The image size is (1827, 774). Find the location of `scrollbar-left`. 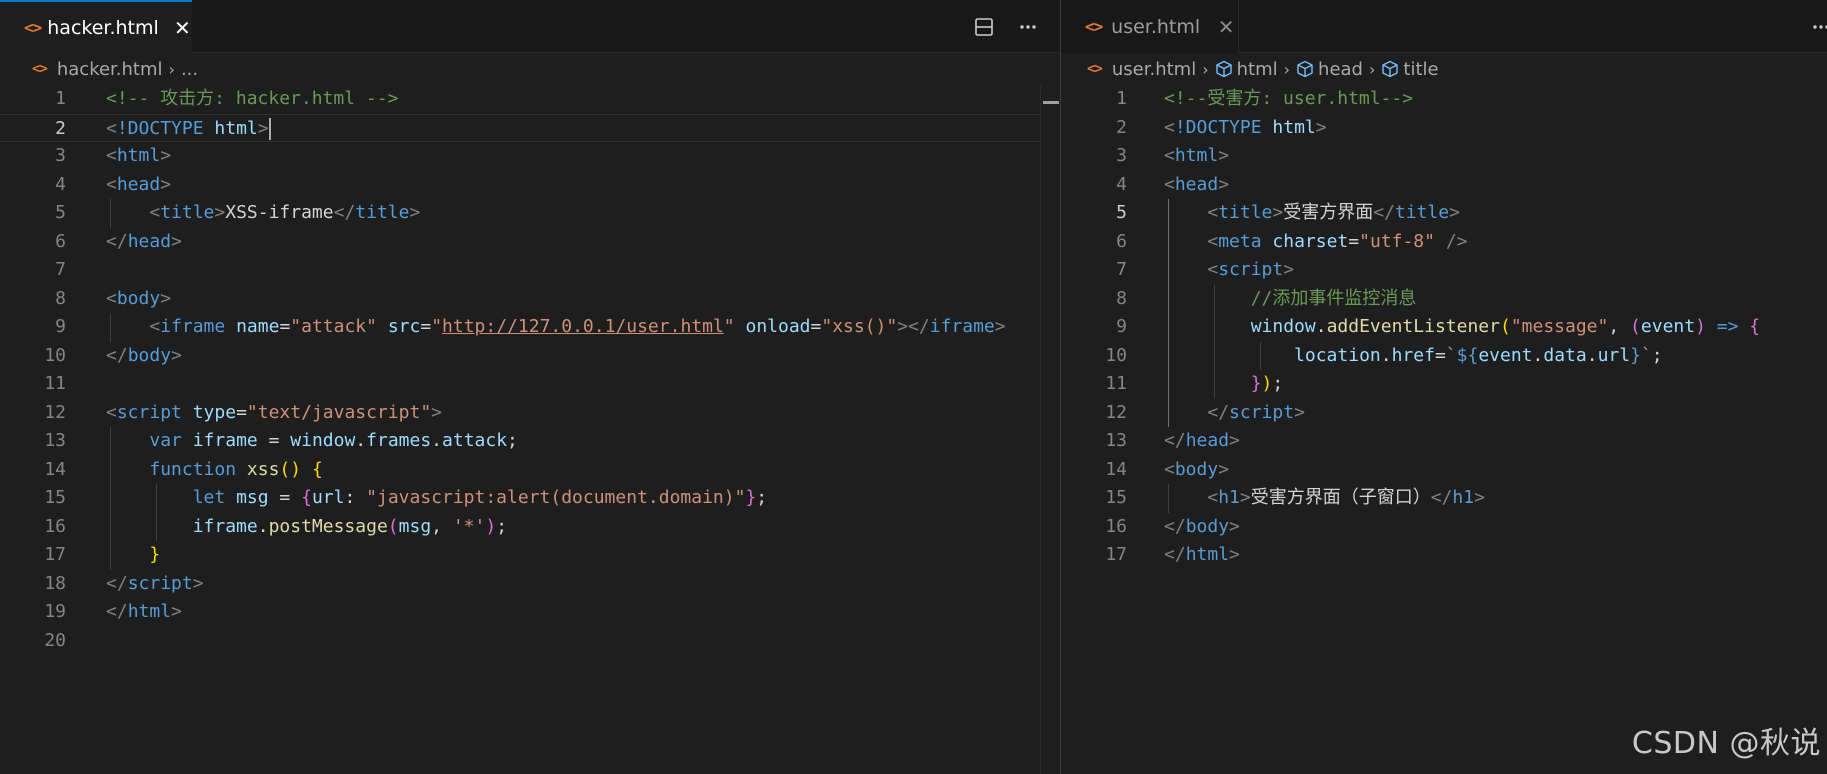

scrollbar-left is located at coordinates (1050, 429).